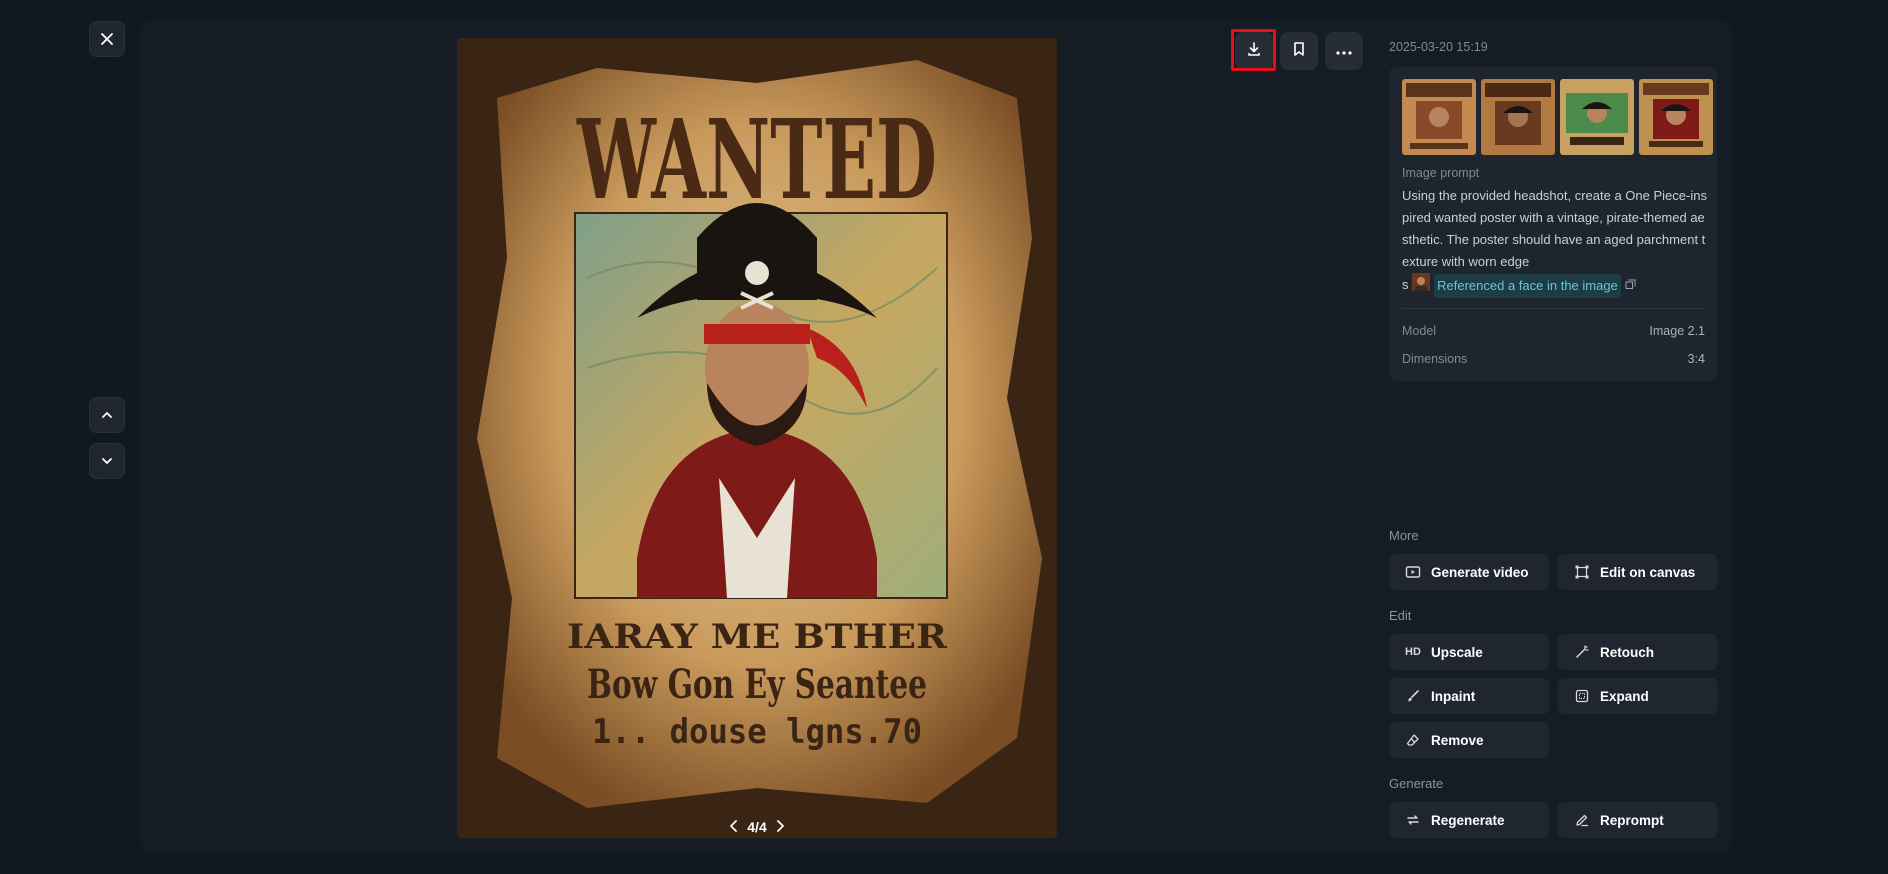  Describe the element at coordinates (1419, 331) in the screenshot. I see `model-label: Model` at that location.